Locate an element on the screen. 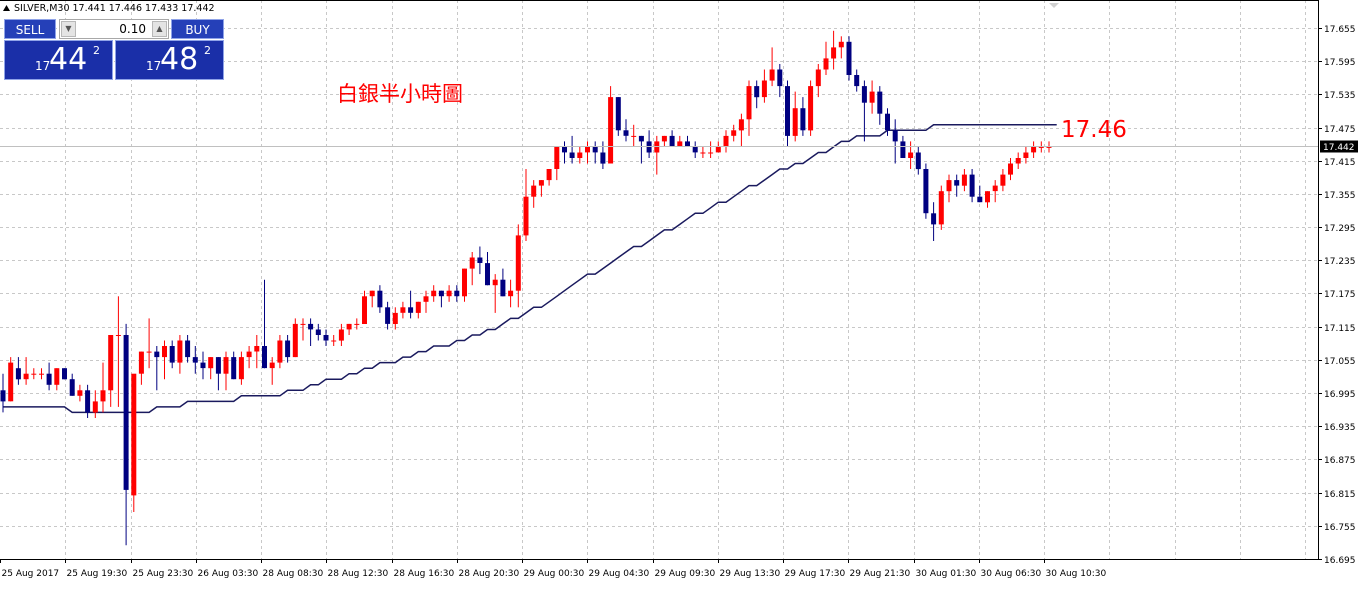 The image size is (1362, 590). x-tick-label: 29 Aug 21:30 is located at coordinates (880, 574).